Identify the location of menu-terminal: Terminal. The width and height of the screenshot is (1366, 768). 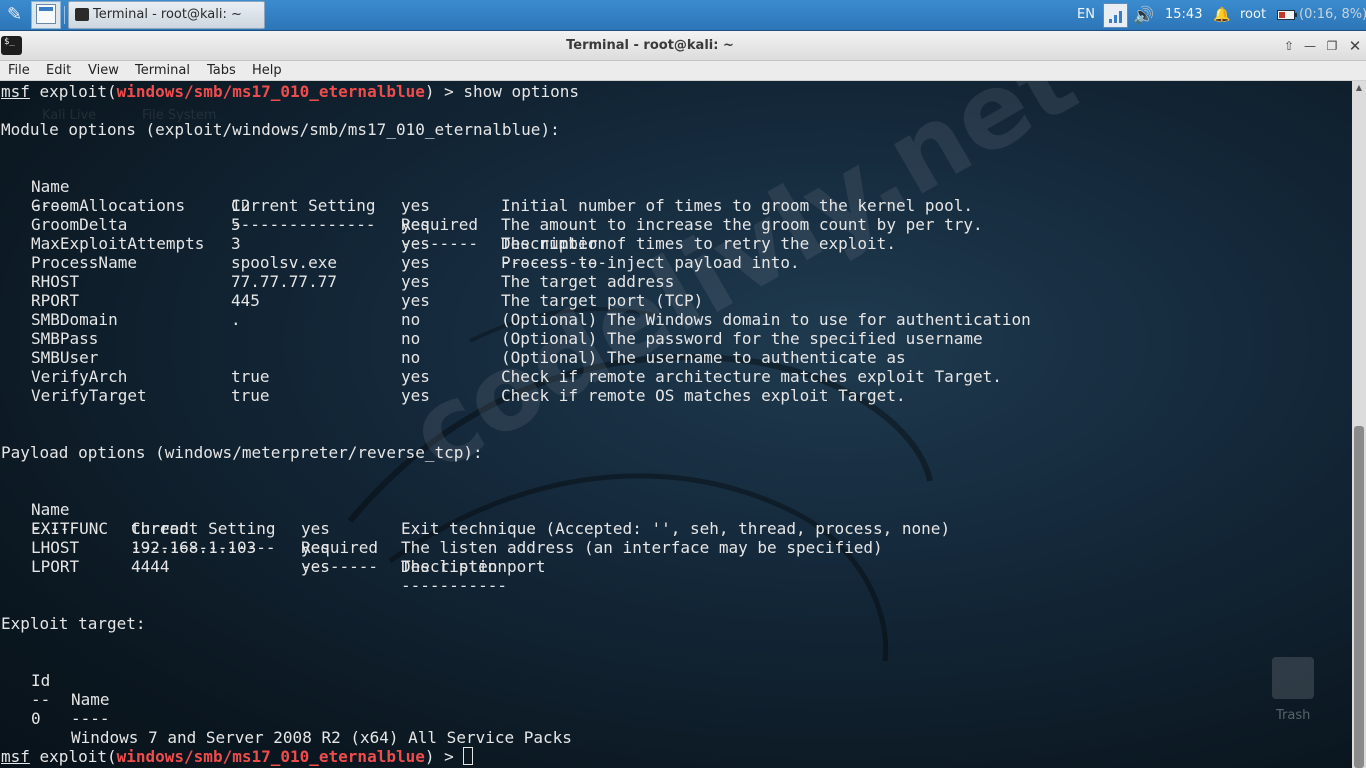
(162, 71).